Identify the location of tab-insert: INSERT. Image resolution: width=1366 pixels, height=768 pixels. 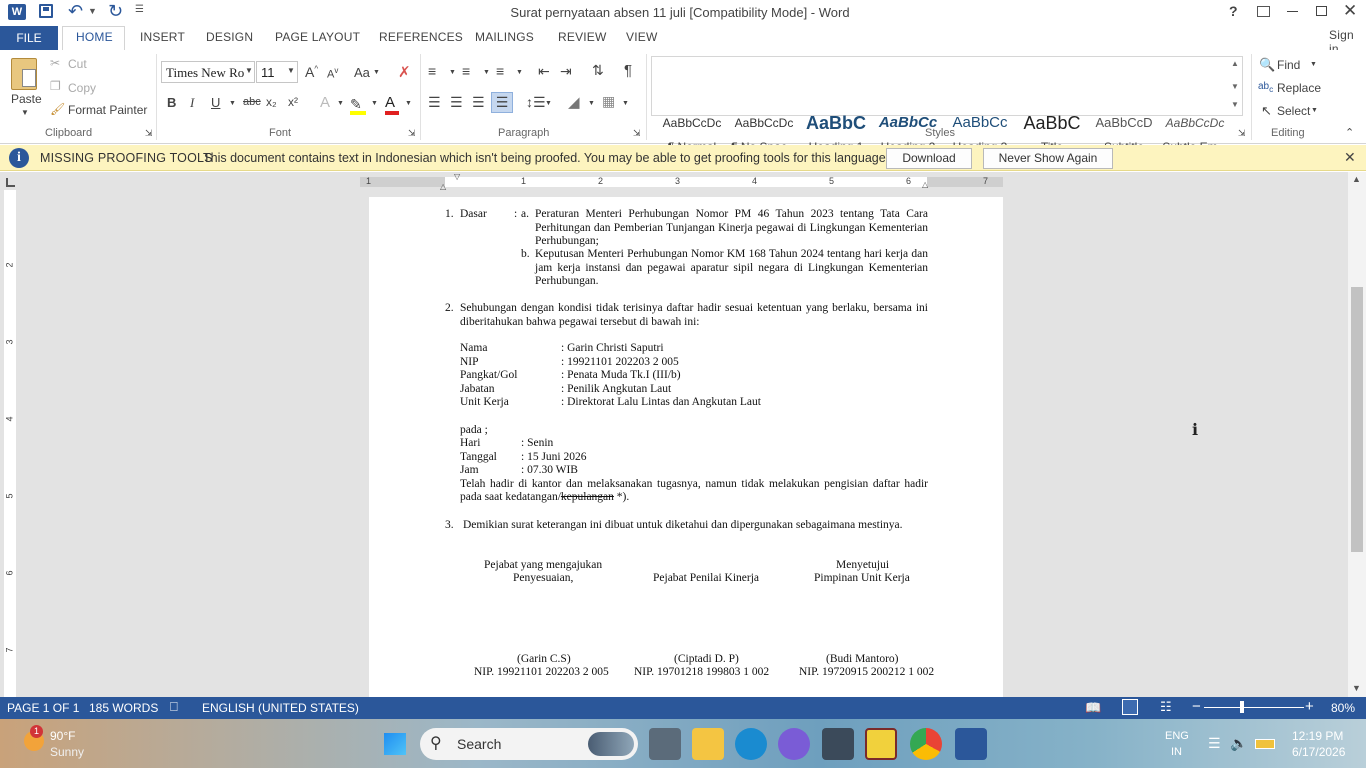
(162, 37).